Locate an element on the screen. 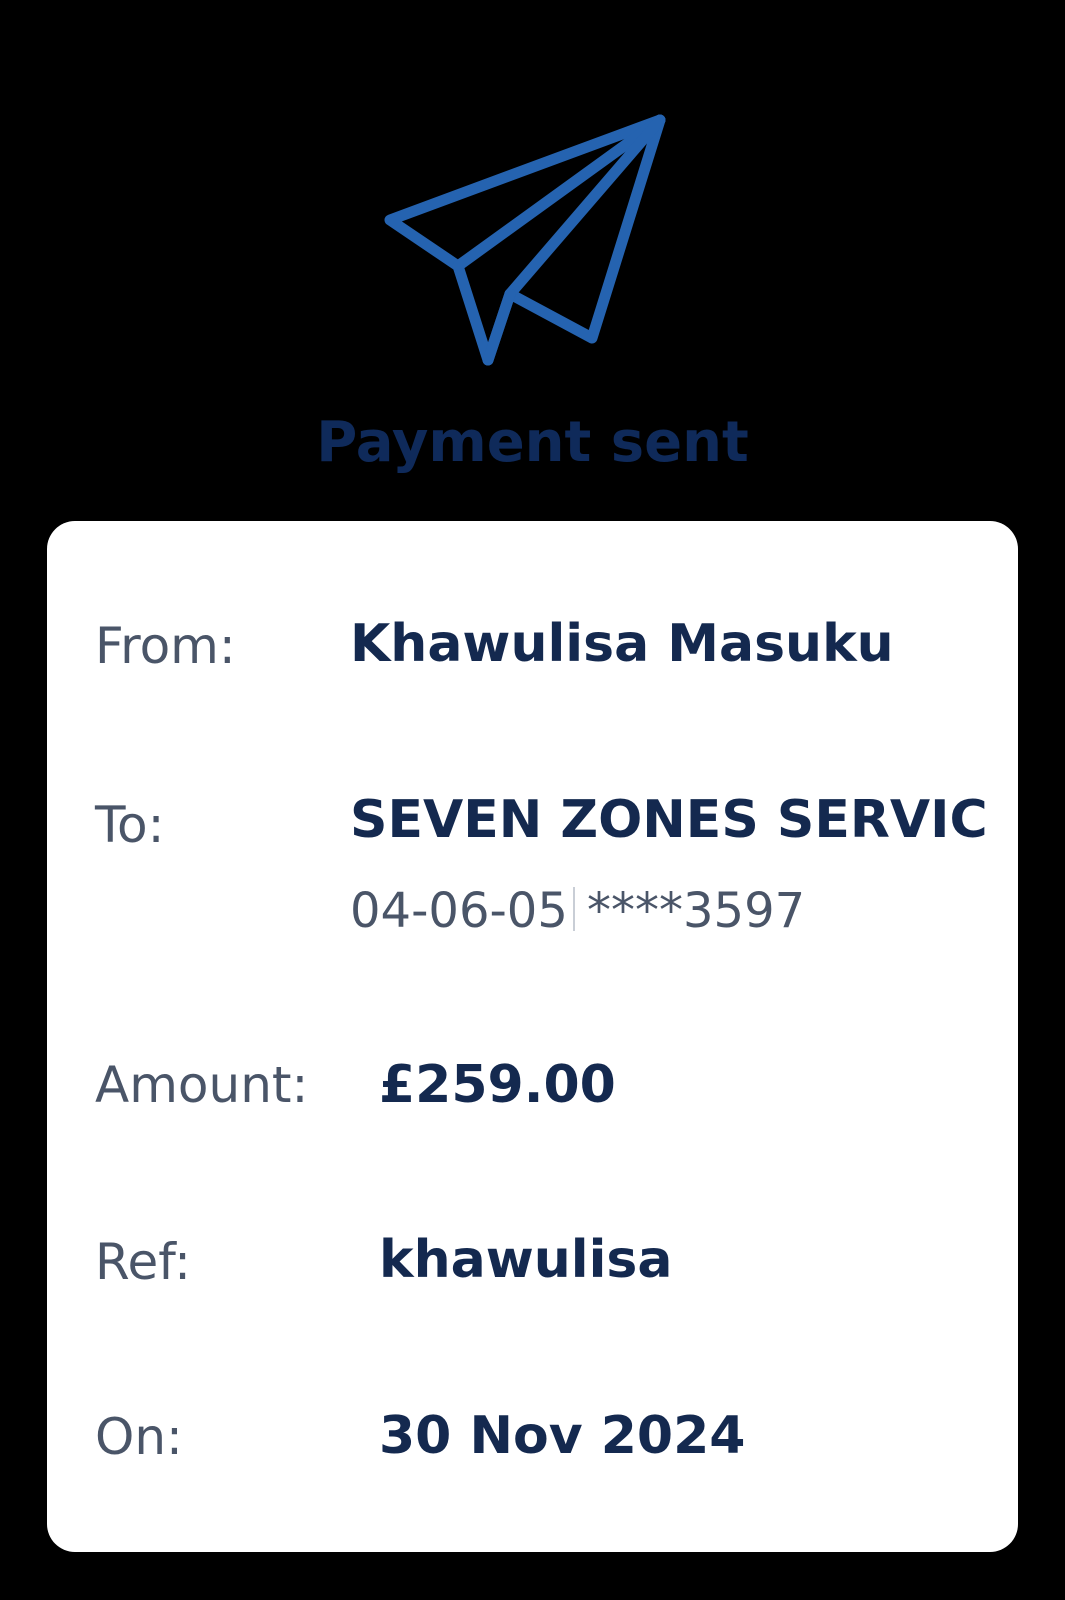  sort-code-divider is located at coordinates (574, 909).